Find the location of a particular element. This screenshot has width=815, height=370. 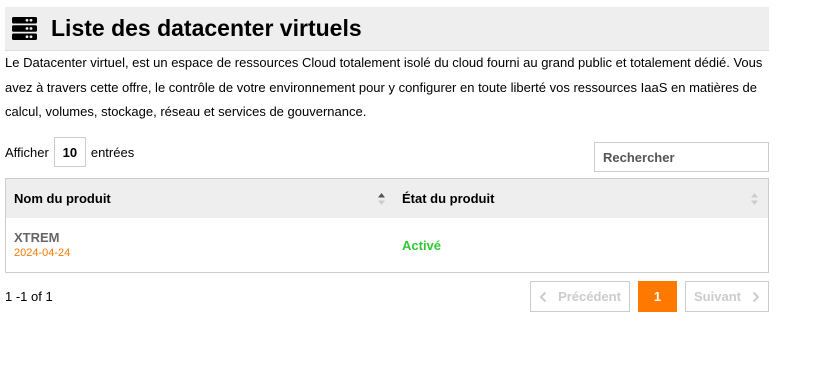

length-prefix-label: Afficher is located at coordinates (27, 152).